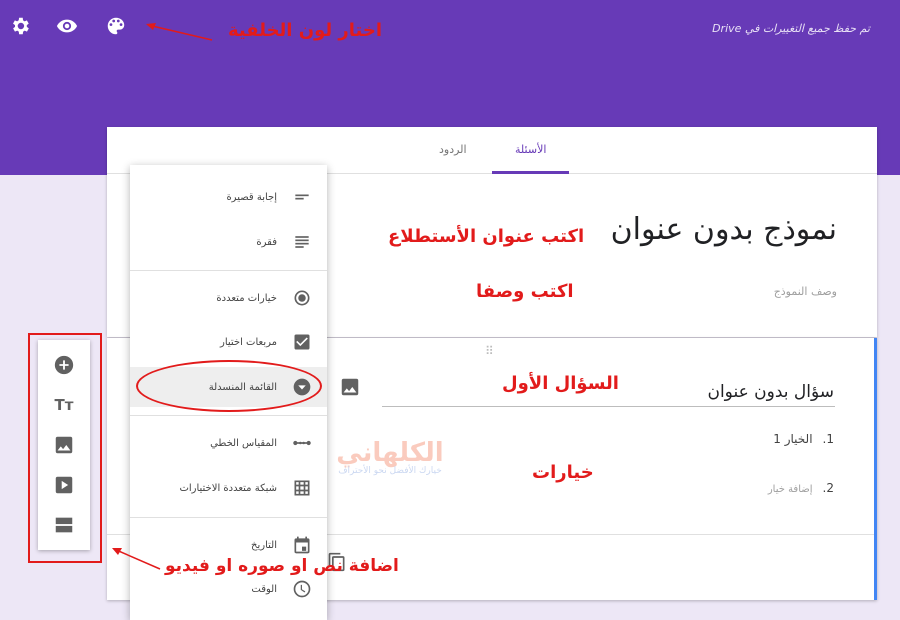 This screenshot has width=900, height=620. What do you see at coordinates (608, 406) in the screenshot?
I see `question-title-underline` at bounding box center [608, 406].